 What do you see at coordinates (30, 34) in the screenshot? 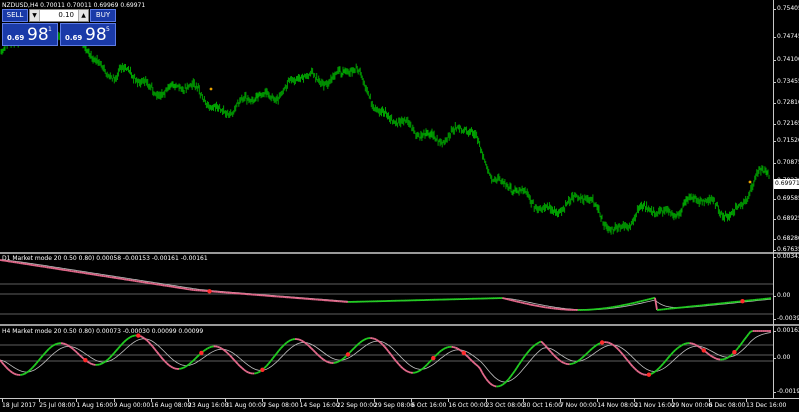
I see `sell-price-button: 0.69 98 1` at bounding box center [30, 34].